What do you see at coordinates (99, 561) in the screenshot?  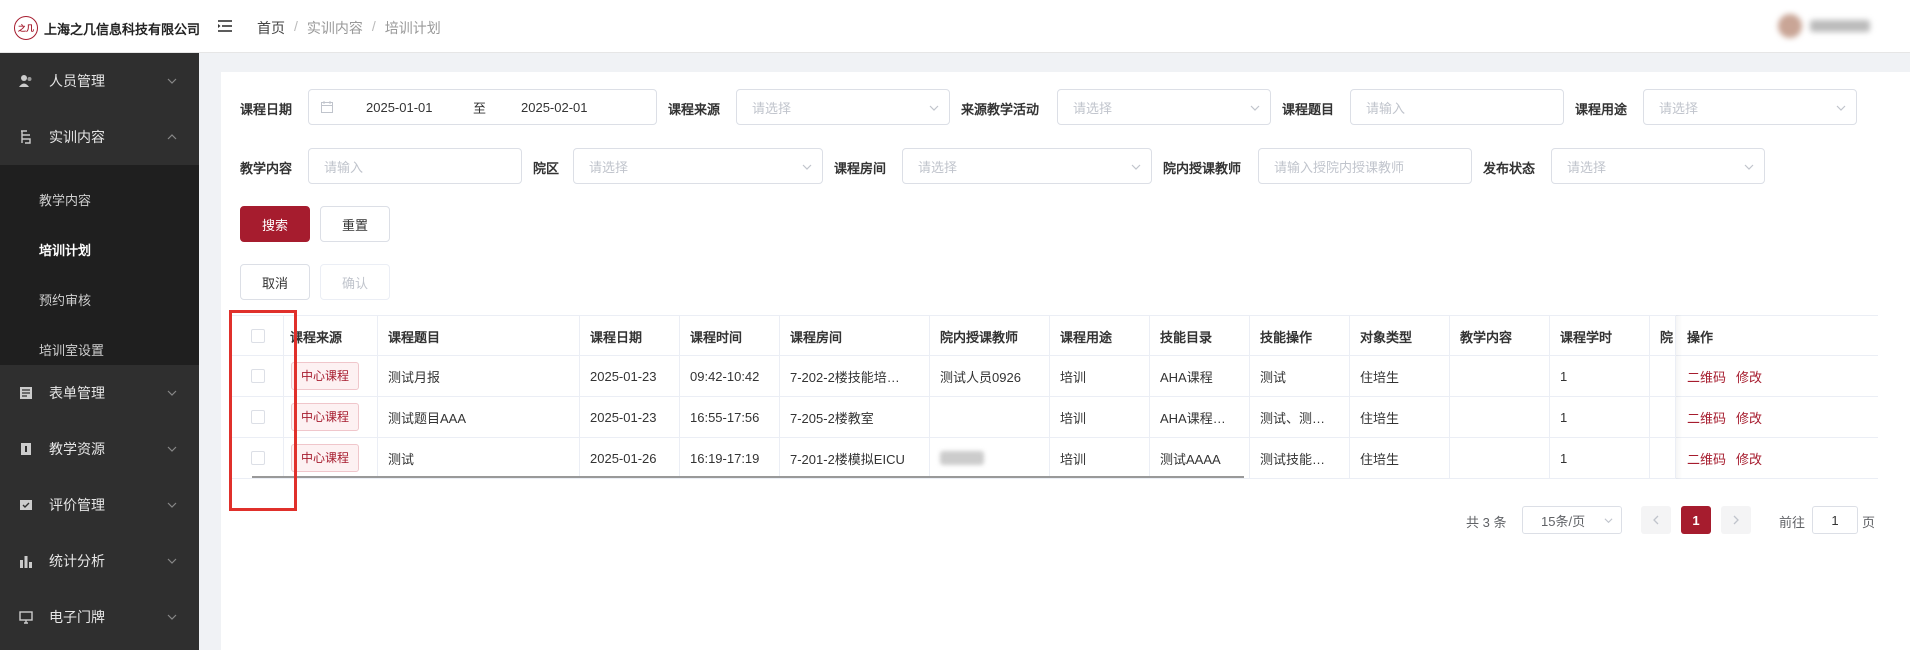 I see `sidebar-item-statistics: 统计分析` at bounding box center [99, 561].